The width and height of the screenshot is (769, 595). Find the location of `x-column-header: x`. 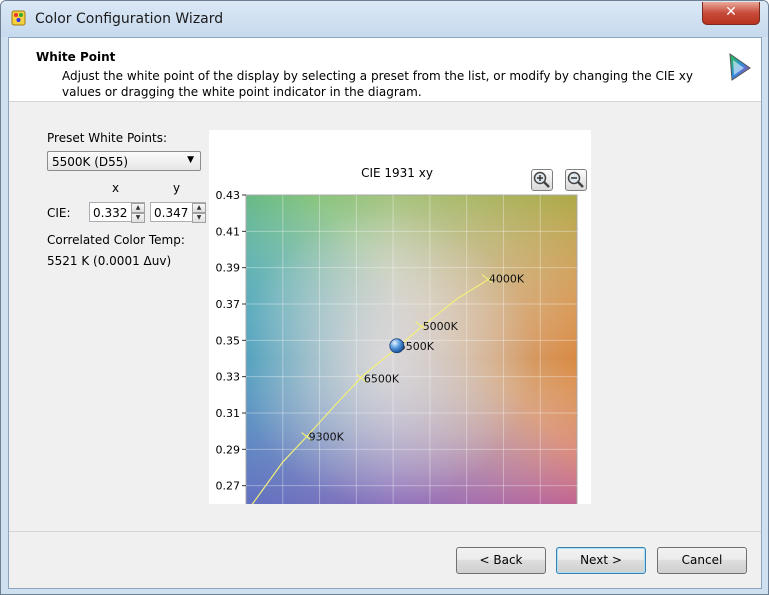

x-column-header: x is located at coordinates (116, 188).